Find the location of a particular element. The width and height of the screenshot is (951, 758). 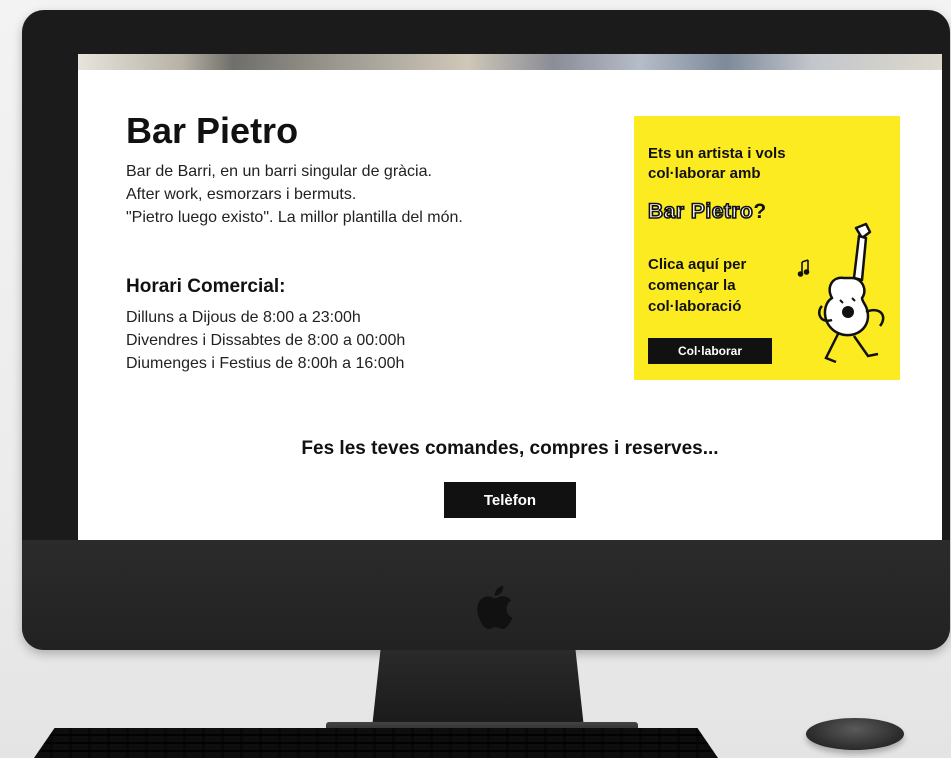

mouse is located at coordinates (855, 734).